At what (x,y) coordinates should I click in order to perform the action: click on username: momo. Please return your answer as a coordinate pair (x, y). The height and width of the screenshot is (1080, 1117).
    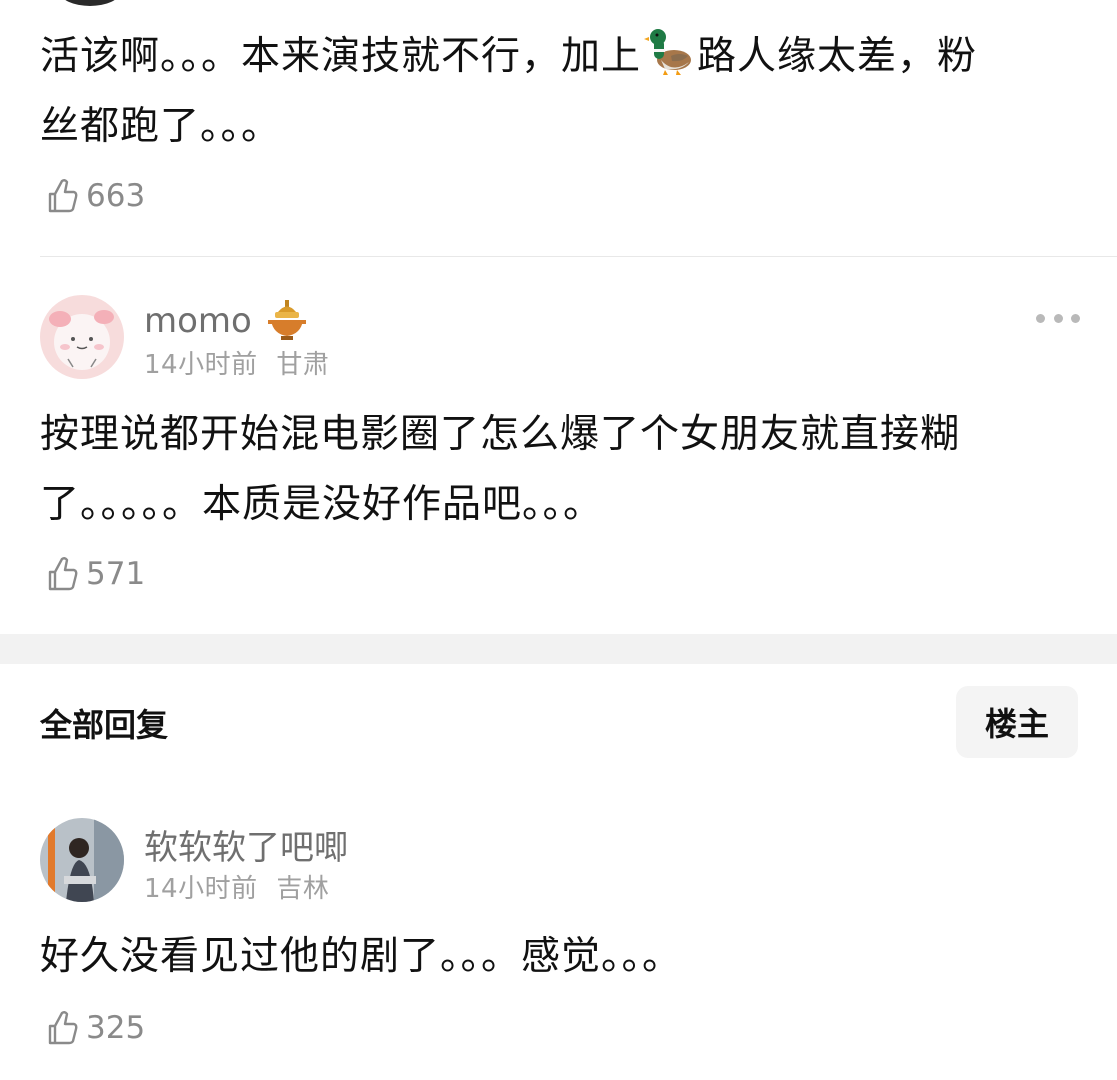
    Looking at the image, I should click on (227, 320).